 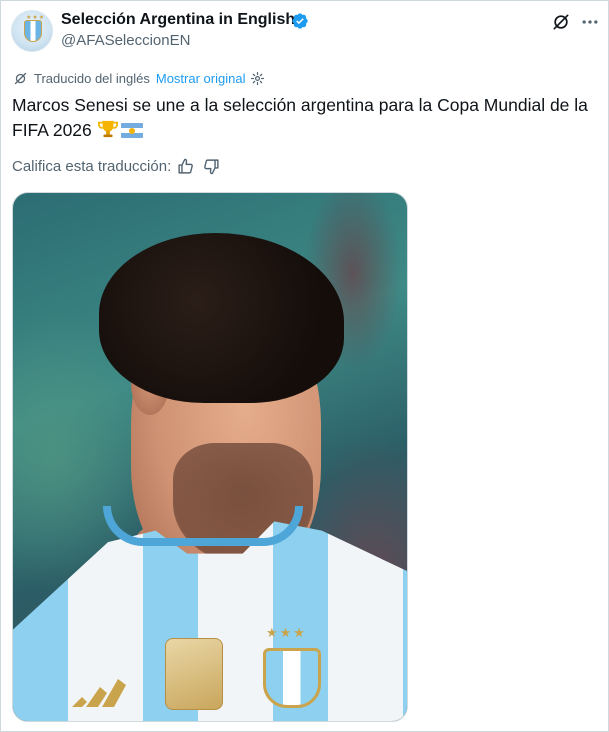 What do you see at coordinates (221, 318) in the screenshot?
I see `photo-hair` at bounding box center [221, 318].